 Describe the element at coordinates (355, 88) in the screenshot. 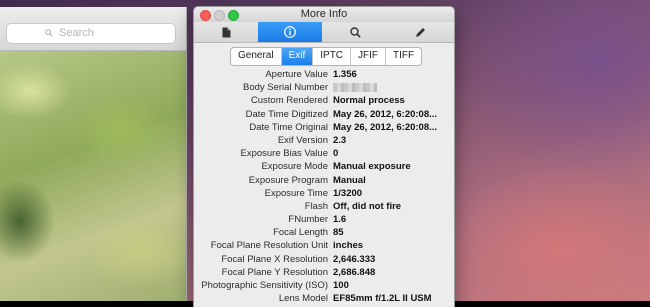

I see `redacted-value` at that location.